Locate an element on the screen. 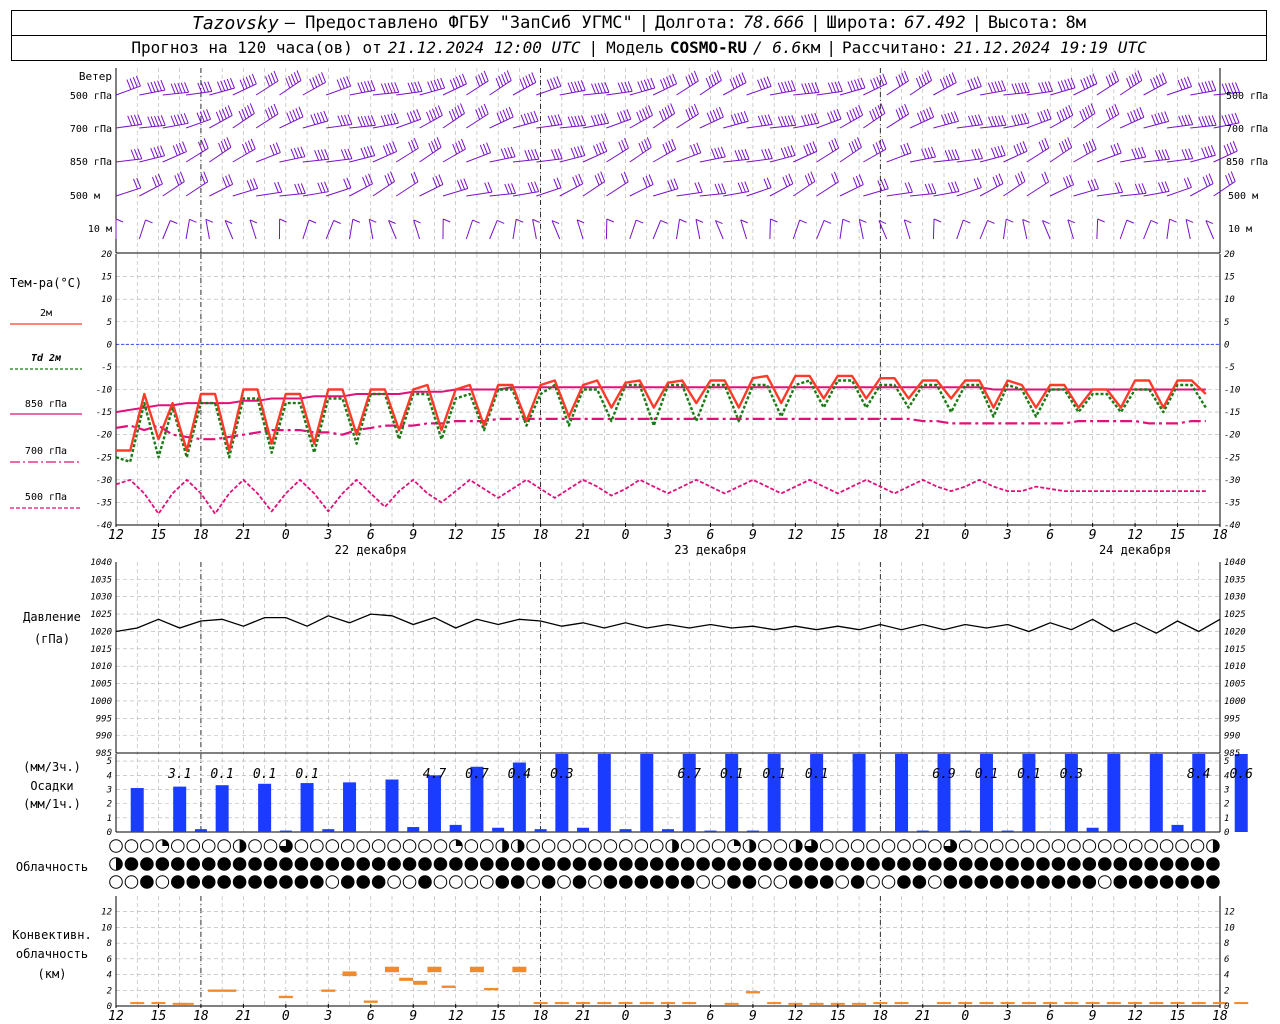 The image size is (1280, 1024). precip-total-label: 0.4 is located at coordinates (519, 774).